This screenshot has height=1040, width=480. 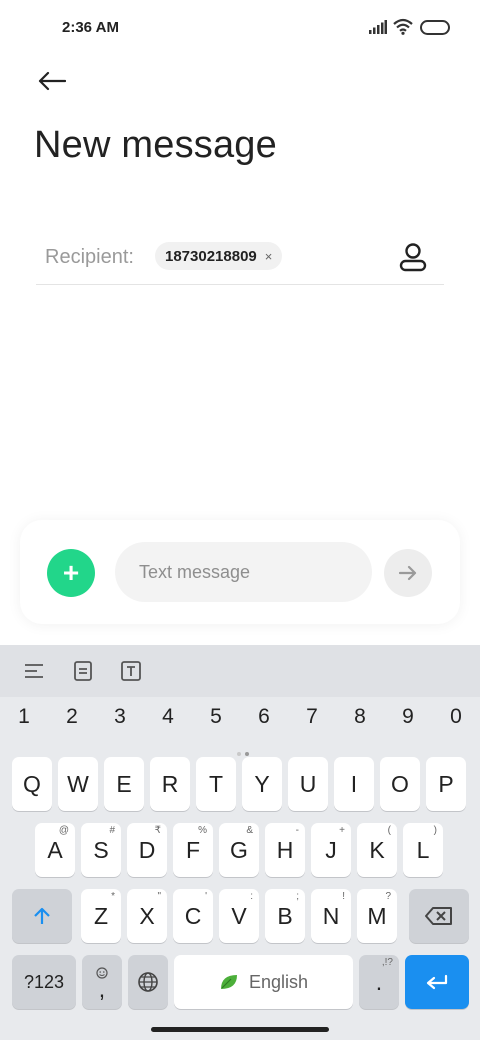 What do you see at coordinates (90, 27) in the screenshot?
I see `status-time: 2:36 AM` at bounding box center [90, 27].